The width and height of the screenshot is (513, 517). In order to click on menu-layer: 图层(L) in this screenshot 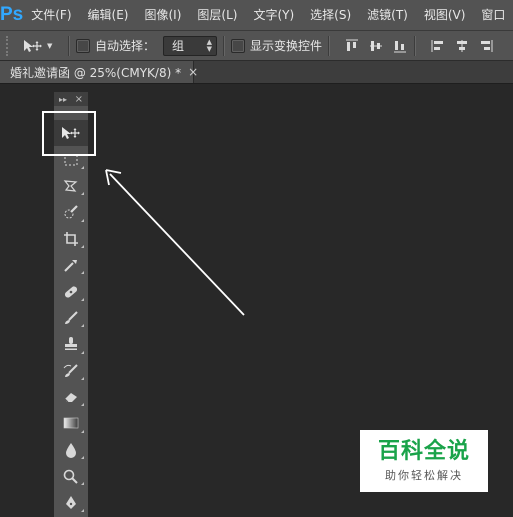, I will do `click(217, 15)`.